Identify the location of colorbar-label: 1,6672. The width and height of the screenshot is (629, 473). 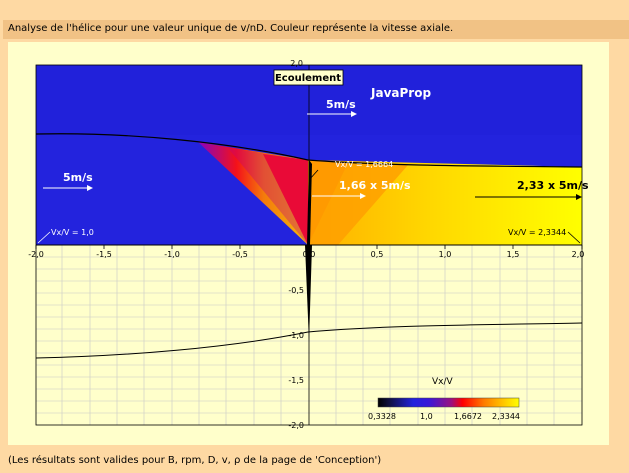
(468, 416).